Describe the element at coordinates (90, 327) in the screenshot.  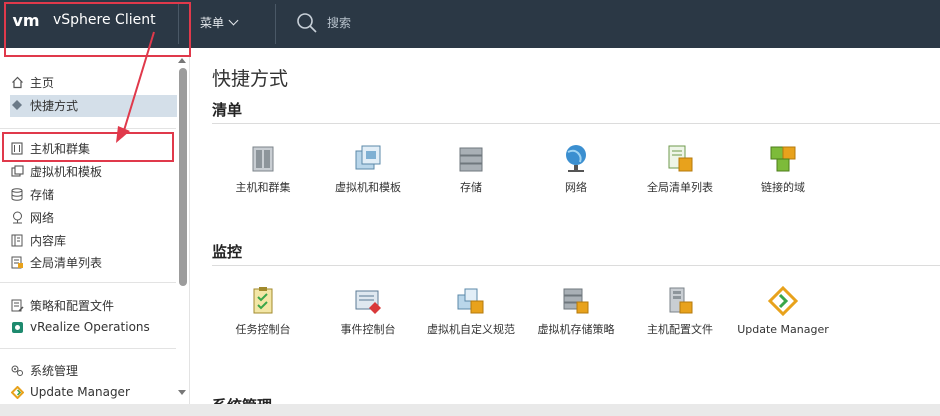
I see `sidebar-item-label: vRealize Operations` at that location.